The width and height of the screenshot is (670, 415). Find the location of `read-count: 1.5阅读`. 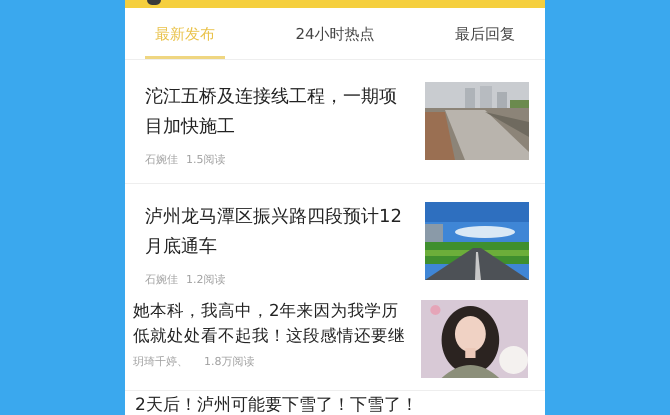

read-count: 1.5阅读 is located at coordinates (206, 160).